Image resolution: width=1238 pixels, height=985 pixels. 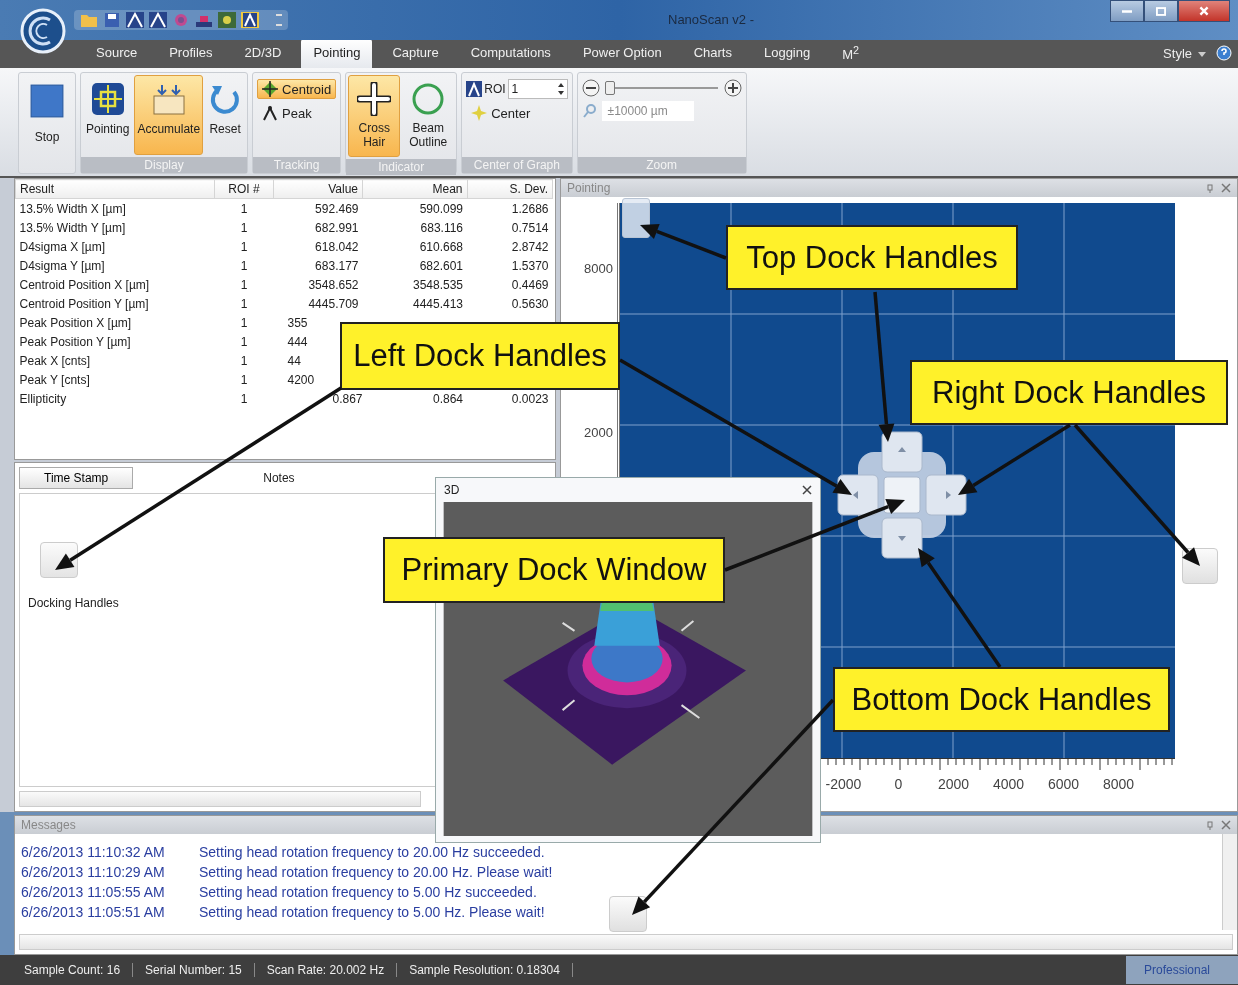 What do you see at coordinates (647, 111) in the screenshot?
I see `zoom-field: ±10000 µm` at bounding box center [647, 111].